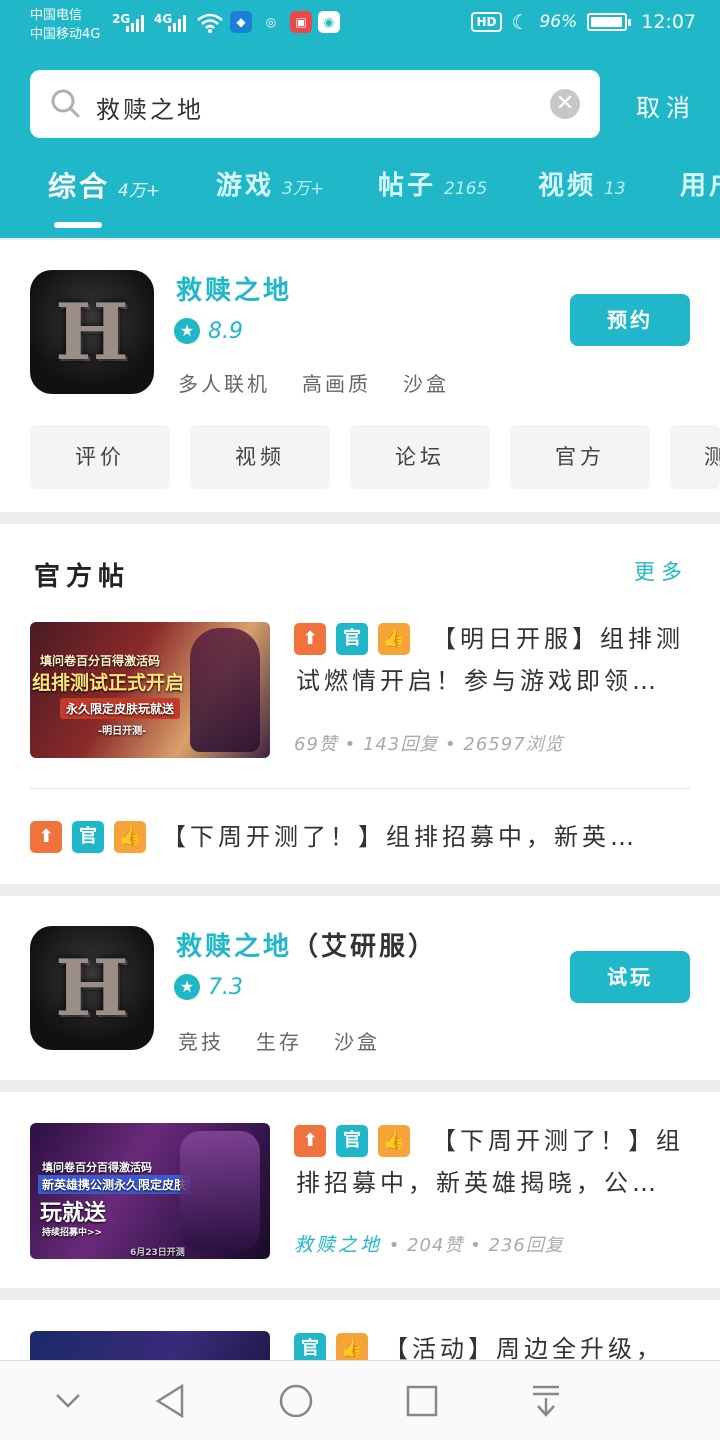 The height and width of the screenshot is (1440, 720). What do you see at coordinates (360, 25) in the screenshot?
I see `status-bar: 中国电信 中国移动4G 2G 4G ◆ ◎ ▣ ◉ HD ☾ 96% 12:07` at bounding box center [360, 25].